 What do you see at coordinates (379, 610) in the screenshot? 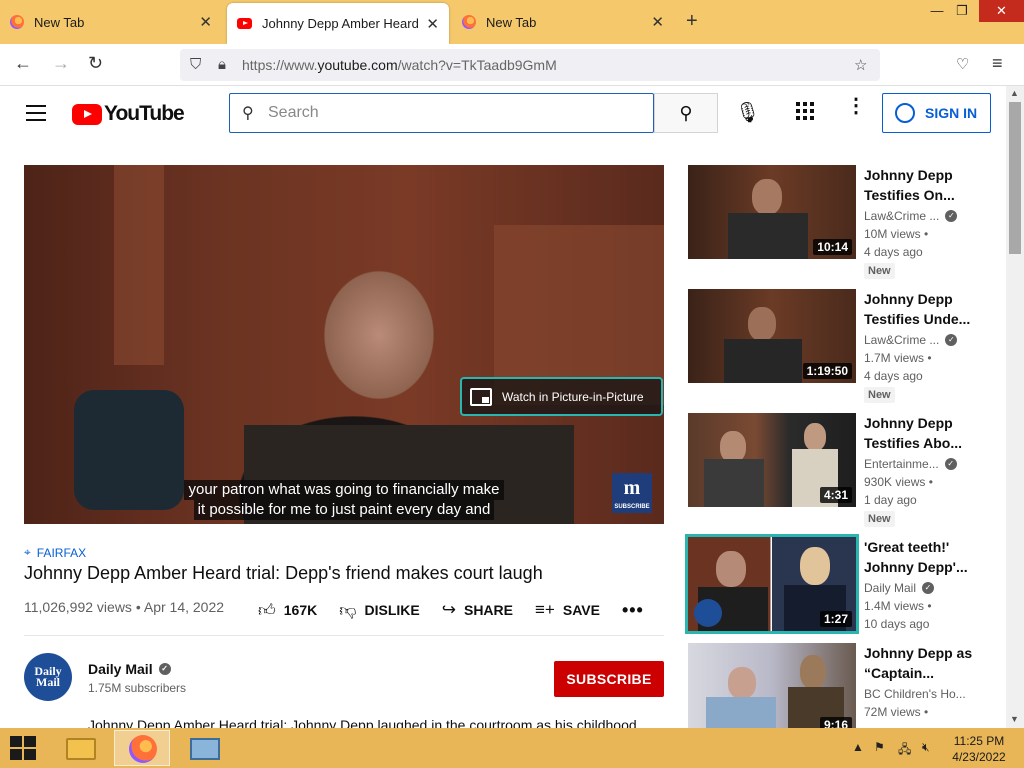
I see `dislike-button: 👎︎ DISLIKE` at bounding box center [379, 610].